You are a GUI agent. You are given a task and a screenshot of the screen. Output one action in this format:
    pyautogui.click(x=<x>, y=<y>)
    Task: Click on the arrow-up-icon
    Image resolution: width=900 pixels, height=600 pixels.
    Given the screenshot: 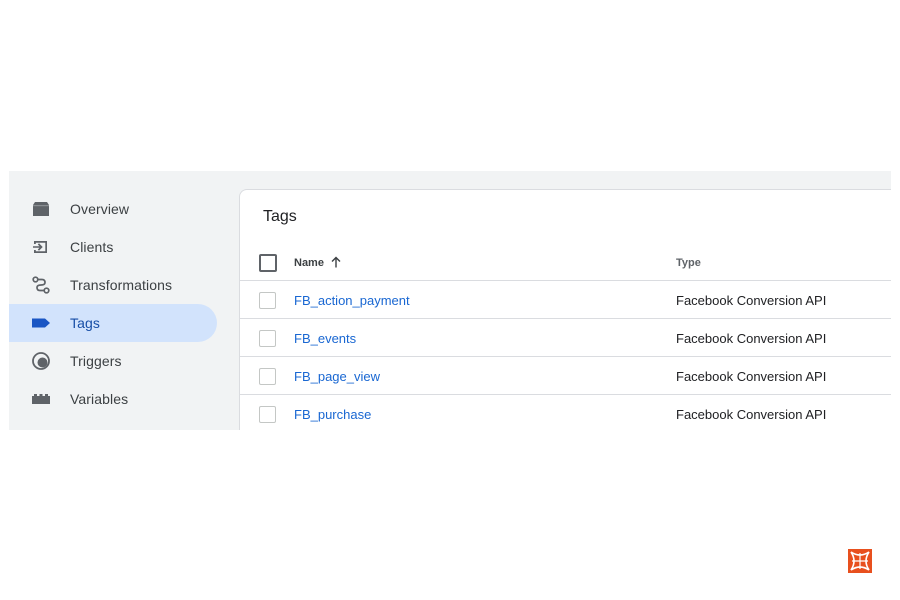 What is the action you would take?
    pyautogui.click(x=336, y=262)
    